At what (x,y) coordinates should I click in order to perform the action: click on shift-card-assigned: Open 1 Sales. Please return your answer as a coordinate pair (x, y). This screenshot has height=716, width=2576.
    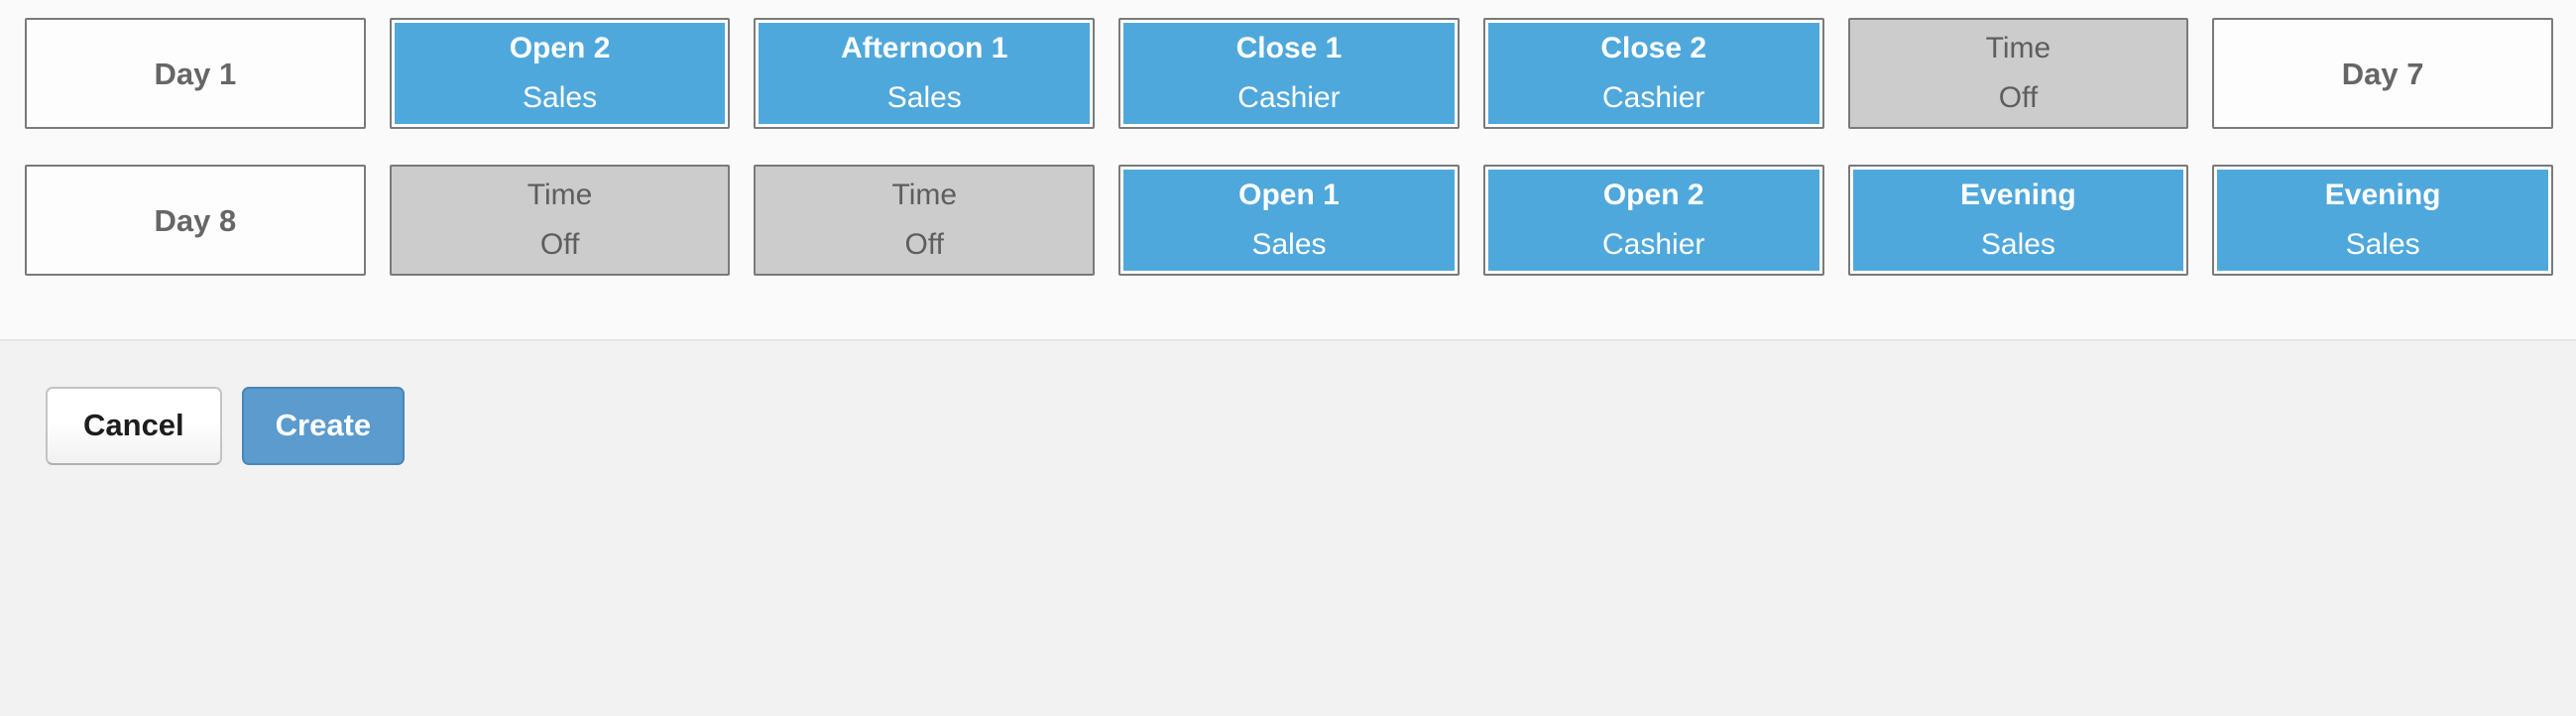
    Looking at the image, I should click on (1289, 220).